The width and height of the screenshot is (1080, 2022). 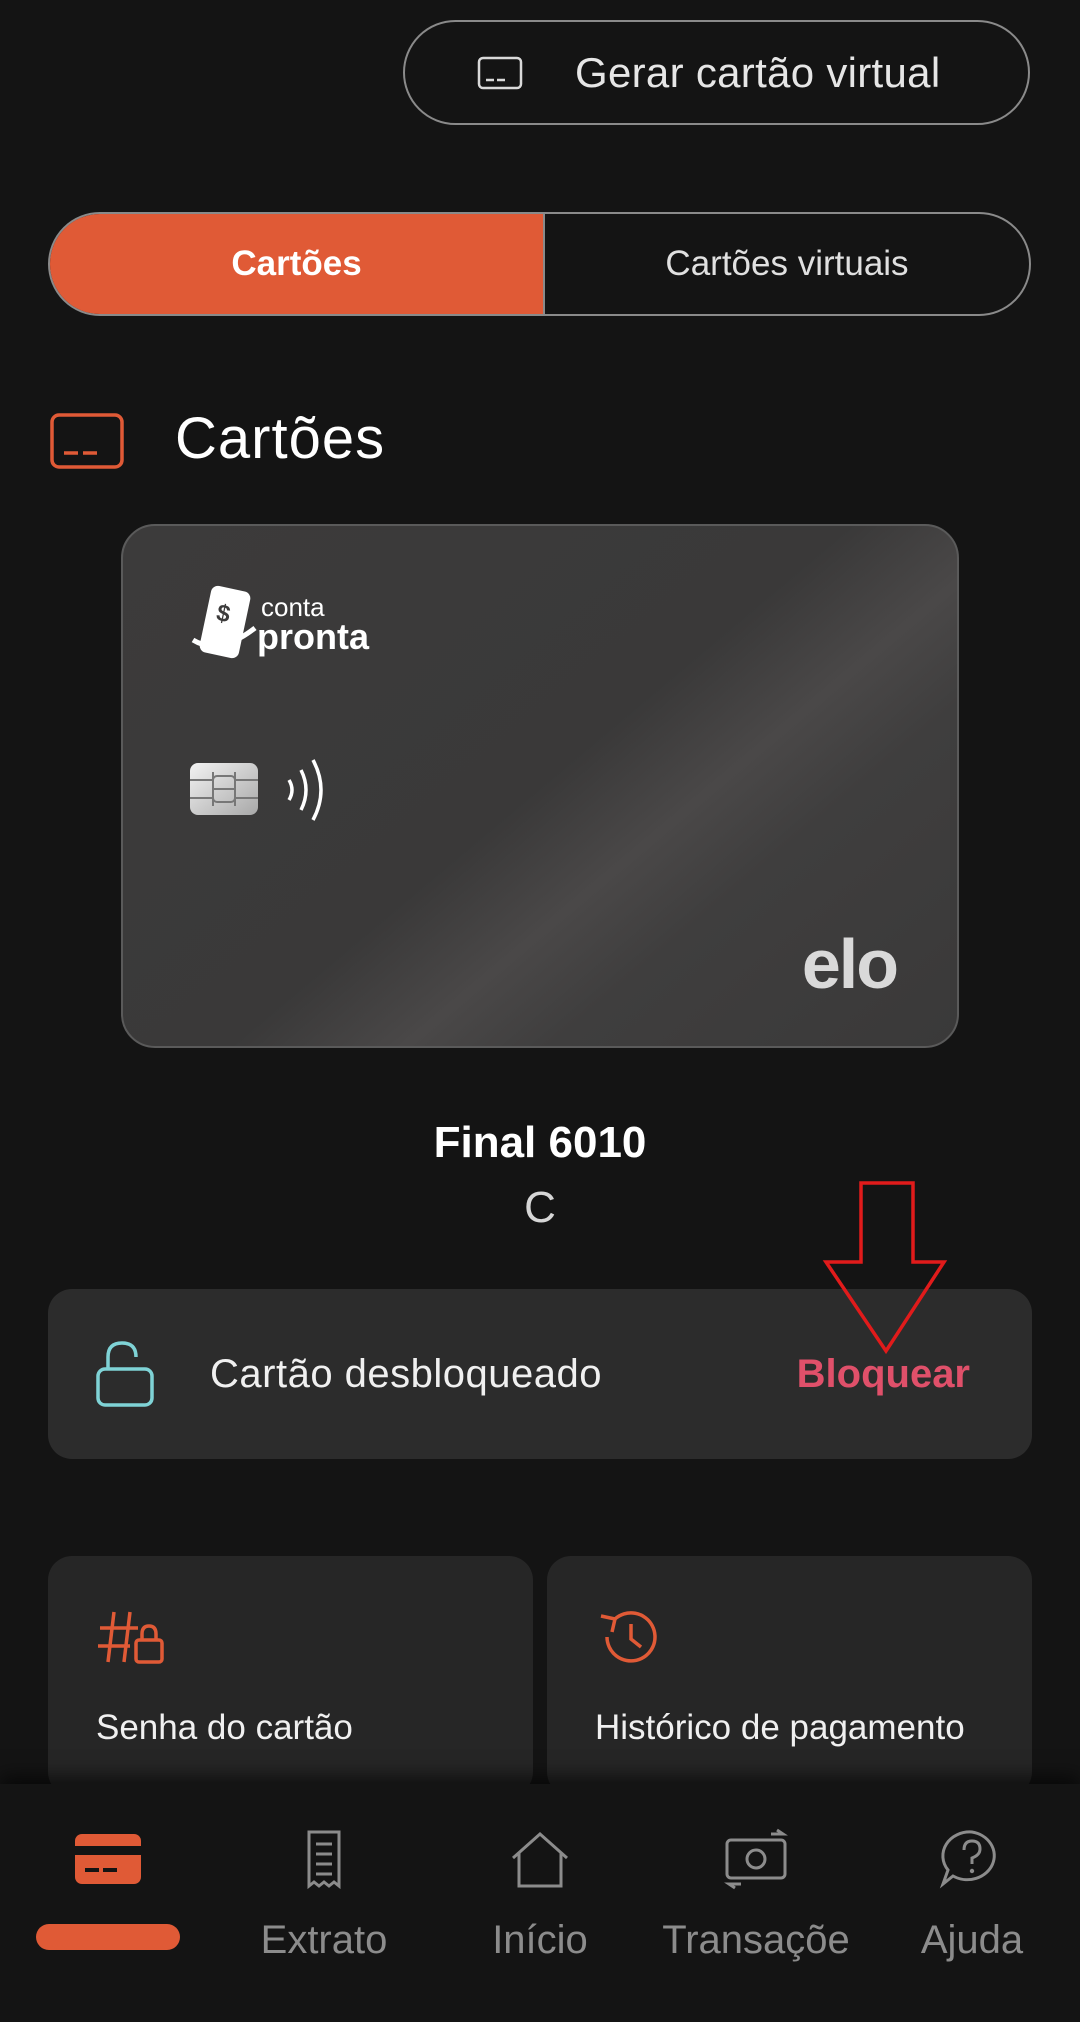 What do you see at coordinates (540, 1142) in the screenshot?
I see `card-final-digits: Final 6010` at bounding box center [540, 1142].